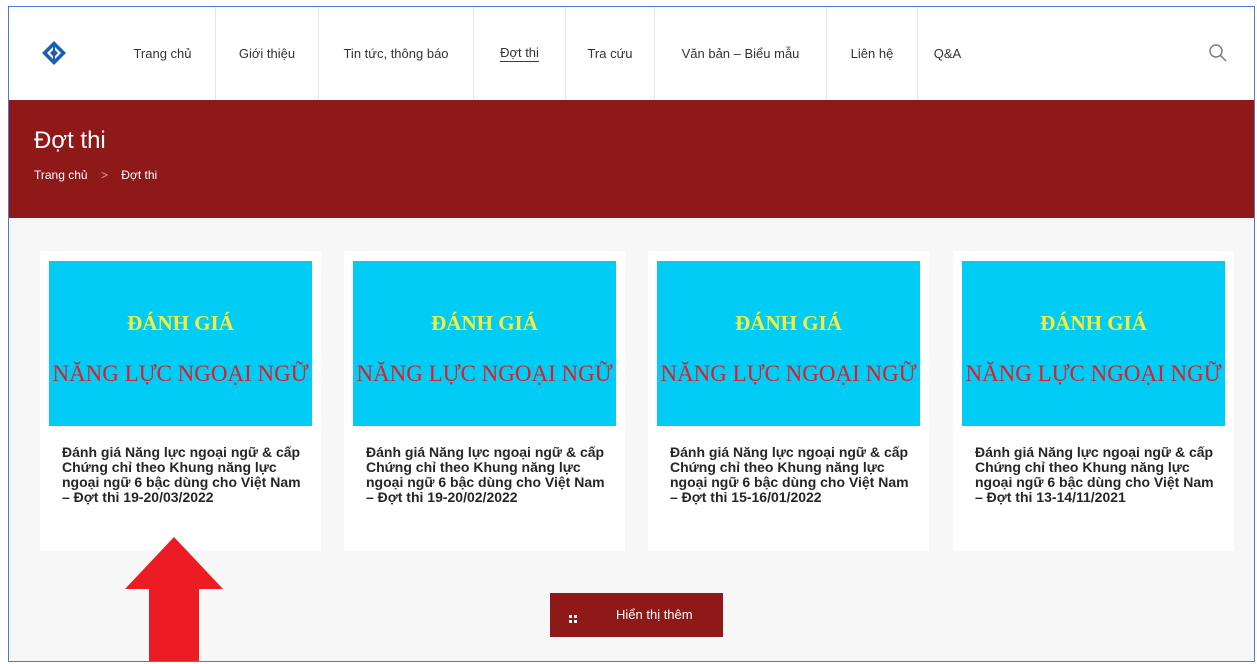  I want to click on nav-item-lookup: Tra cứu, so click(609, 53).